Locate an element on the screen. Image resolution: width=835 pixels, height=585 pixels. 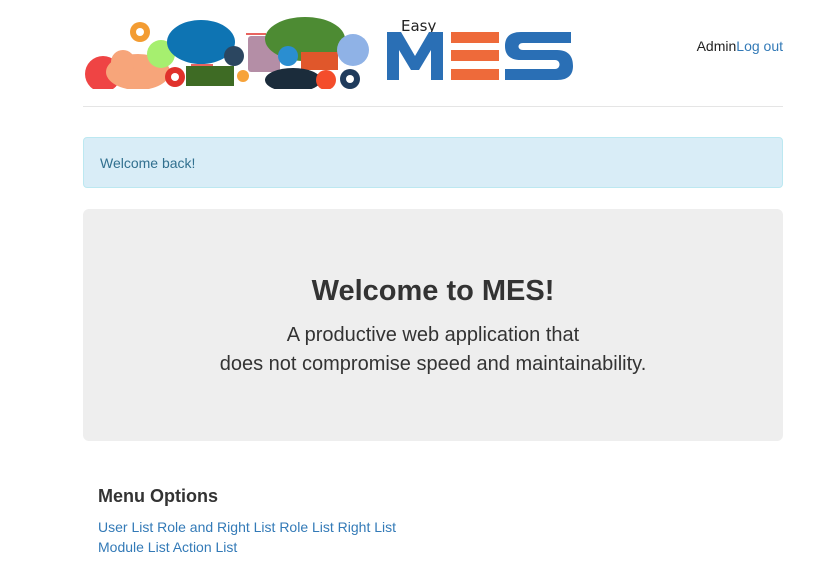
user-area: AdminLog out is located at coordinates (740, 46).